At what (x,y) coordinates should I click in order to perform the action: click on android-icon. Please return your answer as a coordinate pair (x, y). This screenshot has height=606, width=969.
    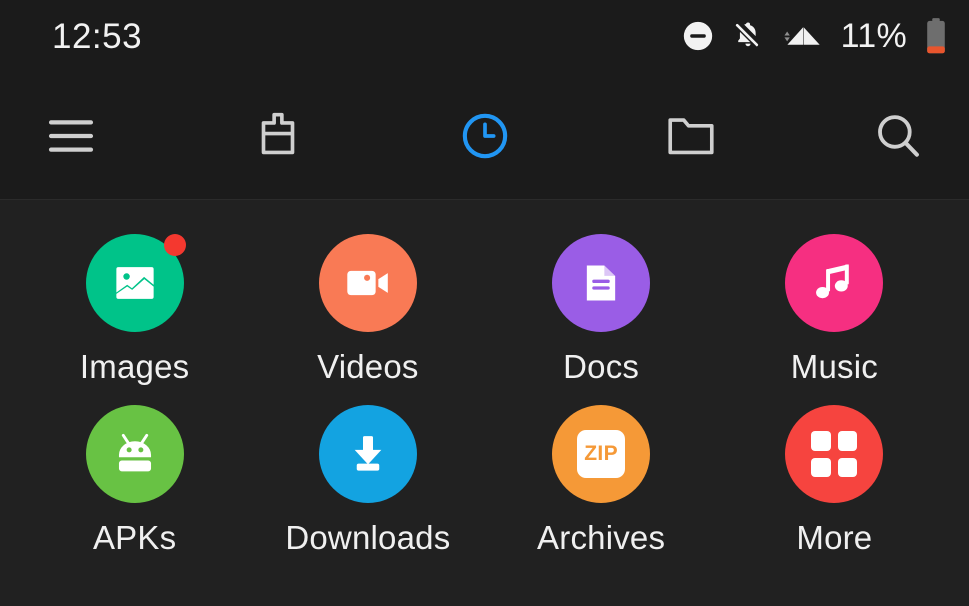
    Looking at the image, I should click on (134, 452).